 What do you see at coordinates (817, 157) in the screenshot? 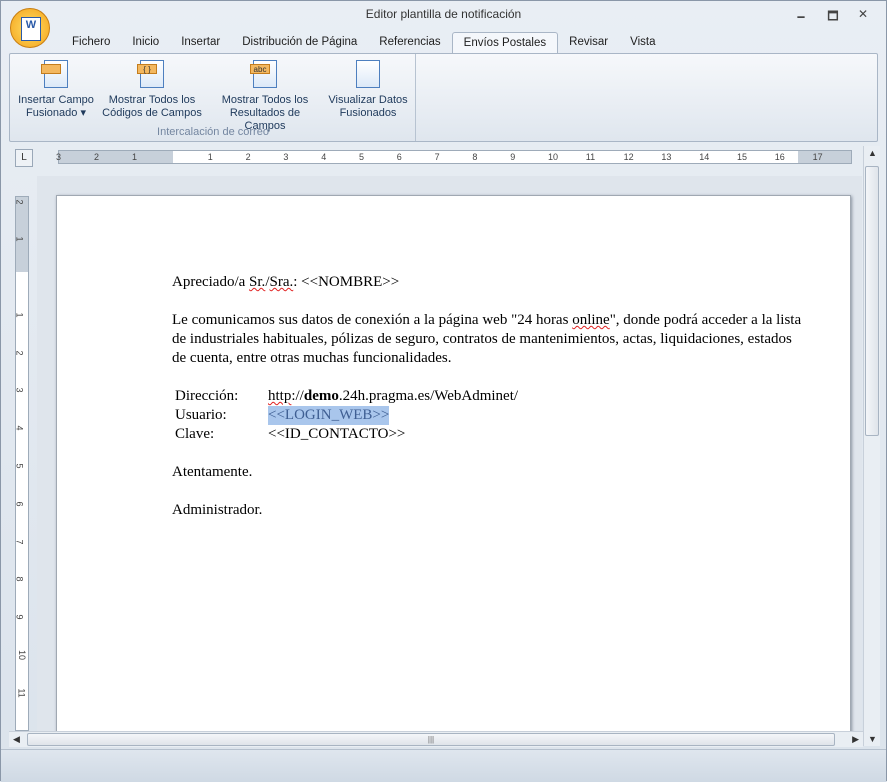
I see `ruler-number: 17` at bounding box center [817, 157].